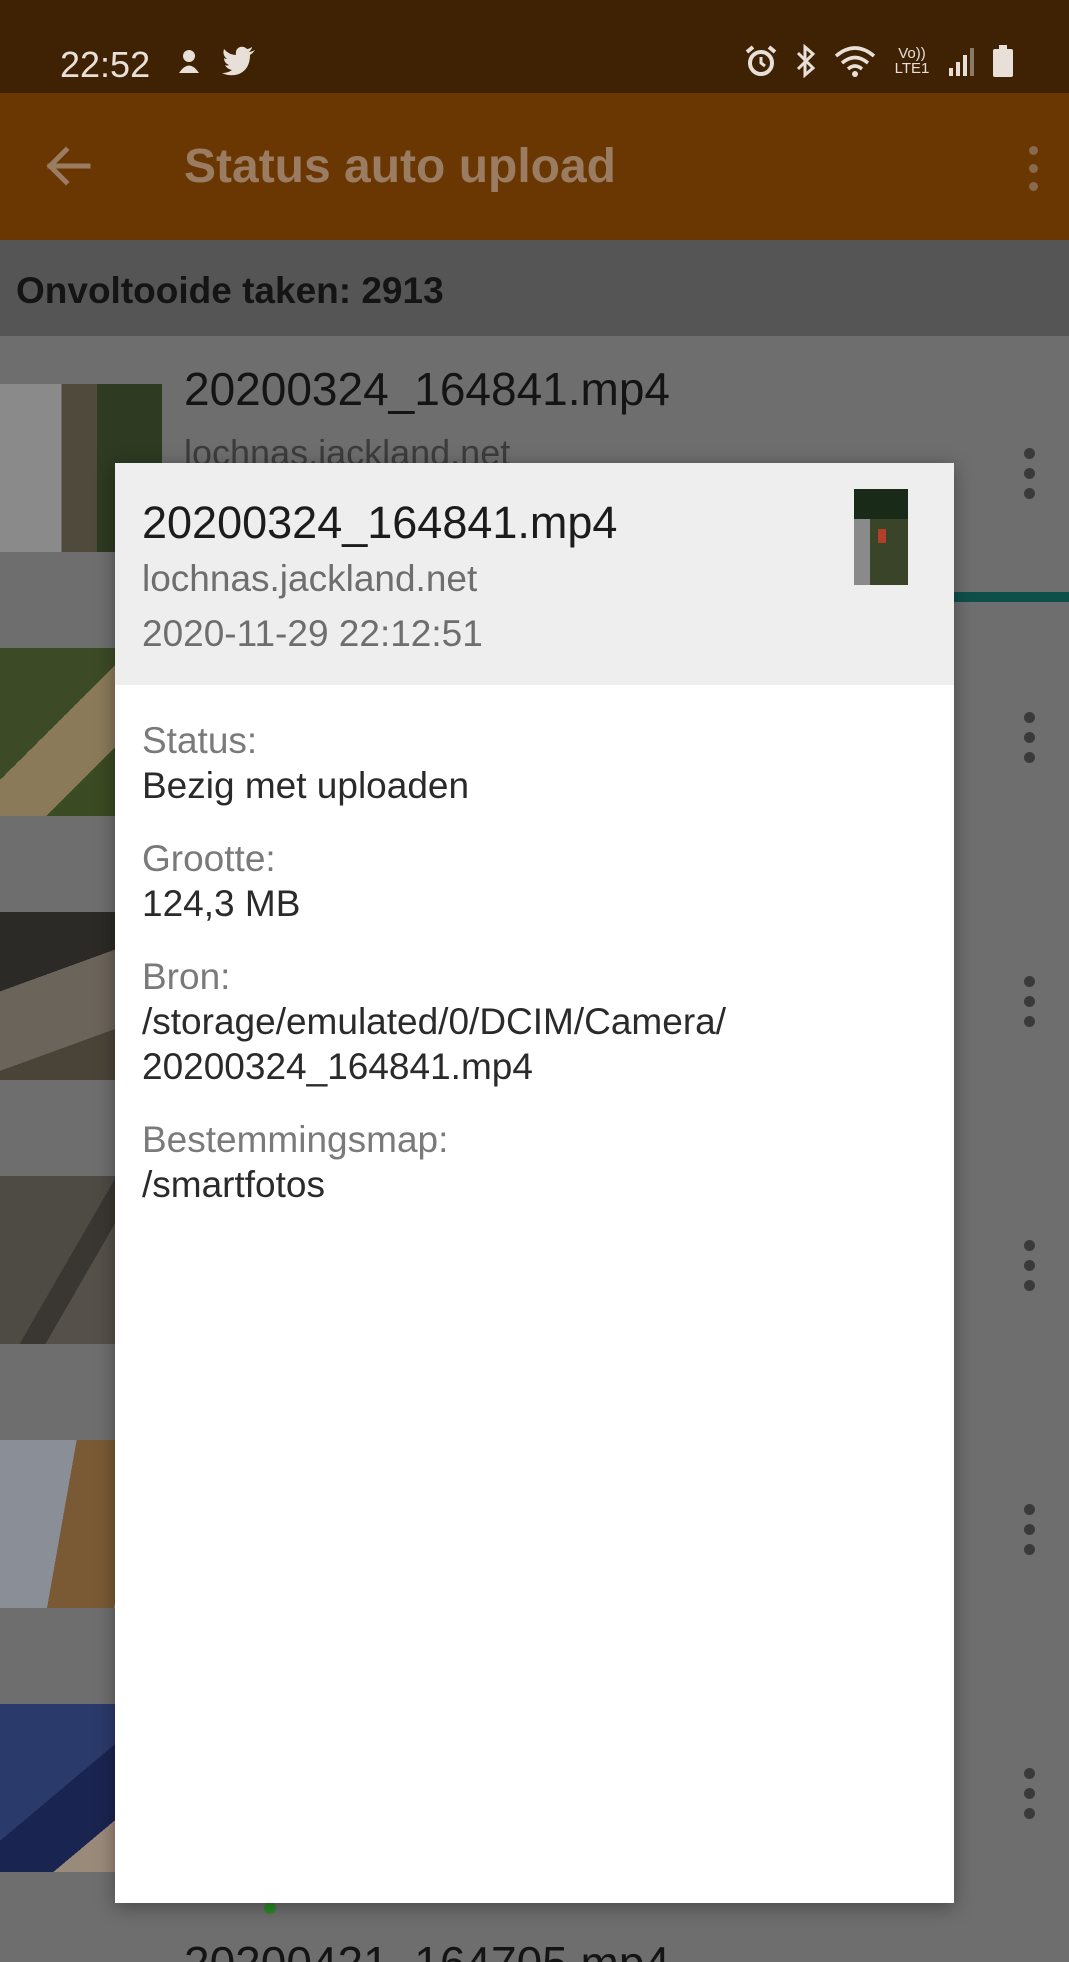 Image resolution: width=1069 pixels, height=1962 pixels. What do you see at coordinates (537, 763) in the screenshot?
I see `field-status: Status: Bezig met uploaden` at bounding box center [537, 763].